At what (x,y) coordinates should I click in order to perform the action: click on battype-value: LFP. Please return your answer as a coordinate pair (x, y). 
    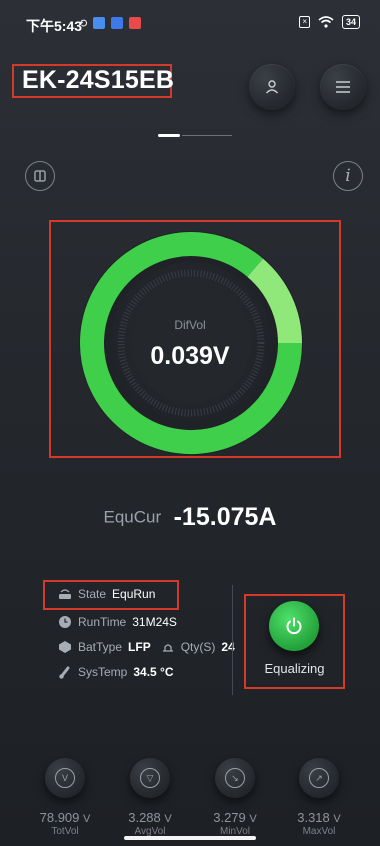
    Looking at the image, I should click on (139, 647).